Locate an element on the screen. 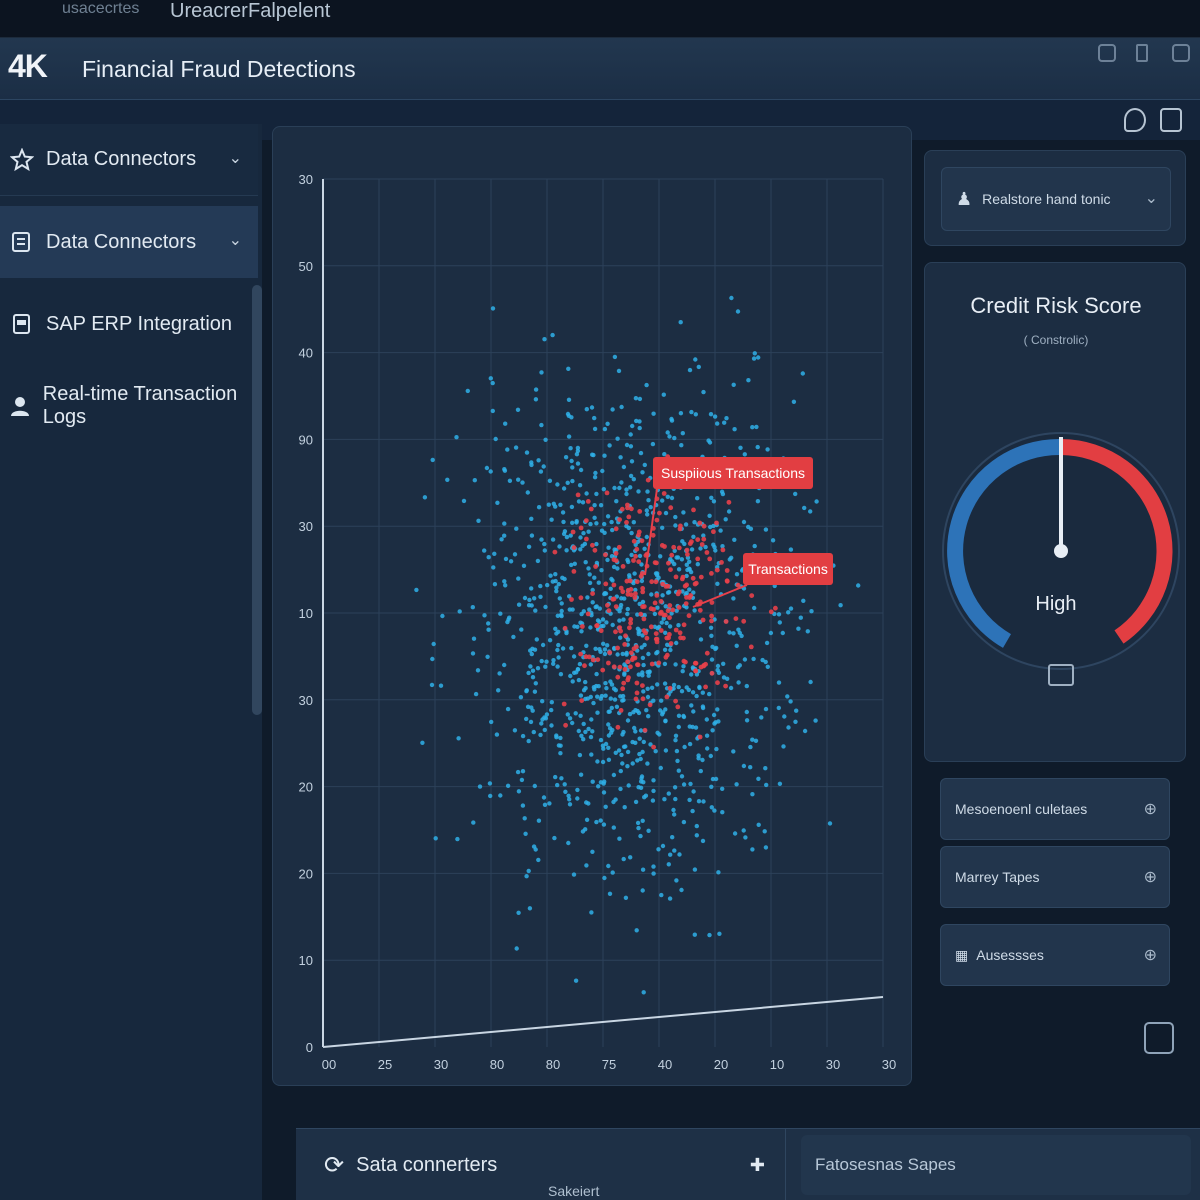  sidebar-item-data-connectors-2: Data Connectors ⌄ is located at coordinates (129, 242).